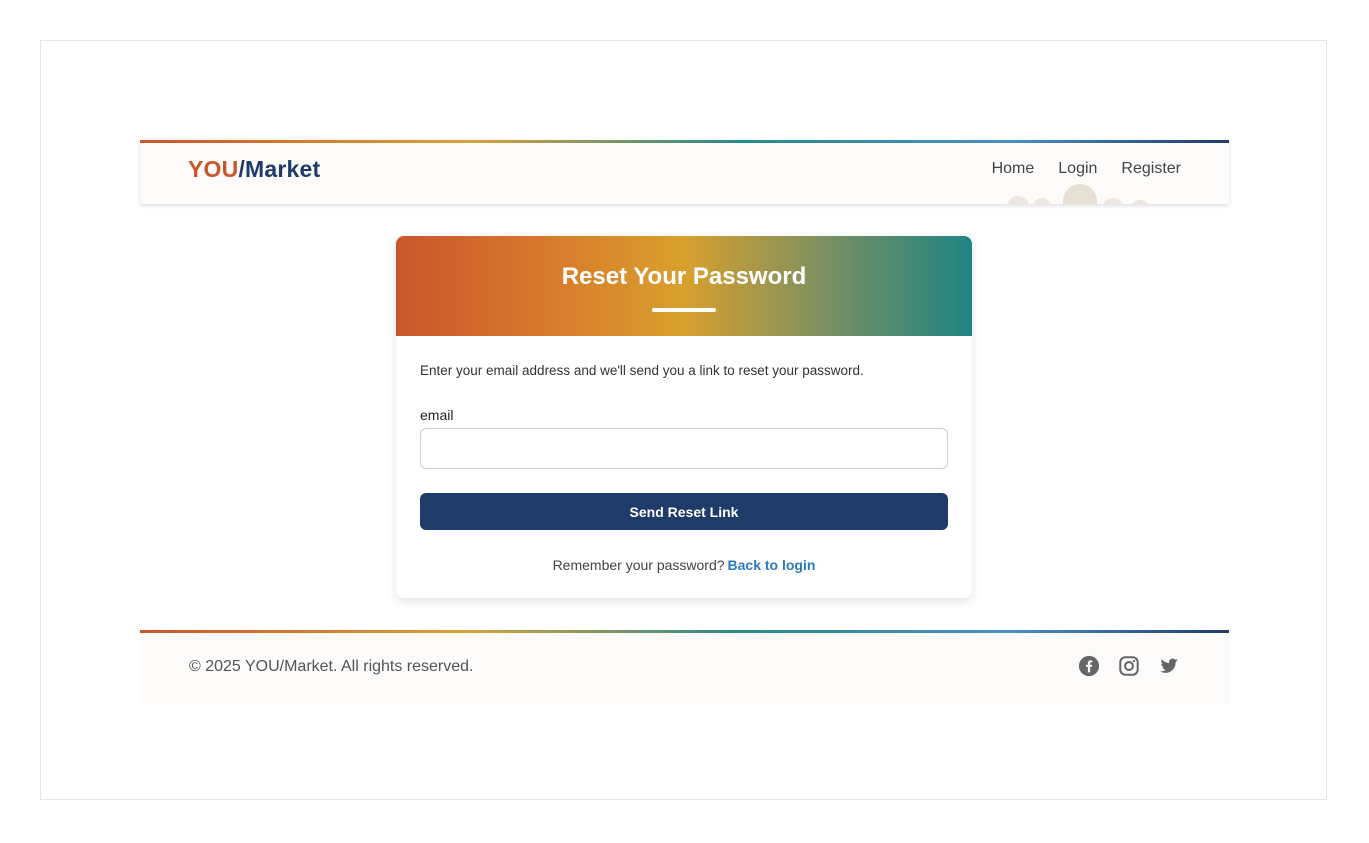 The width and height of the screenshot is (1369, 843). Describe the element at coordinates (1084, 193) in the screenshot. I see `nav-decoration` at that location.